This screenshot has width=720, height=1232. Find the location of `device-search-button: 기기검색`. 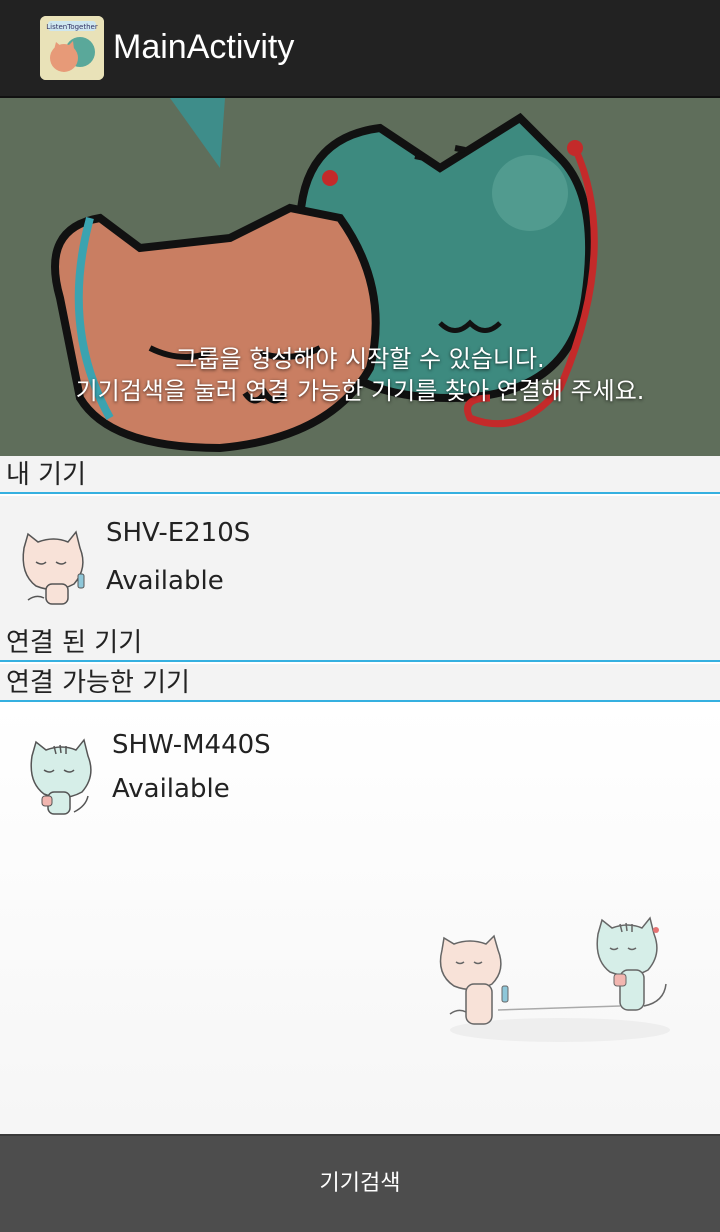

device-search-button: 기기검색 is located at coordinates (360, 1183).